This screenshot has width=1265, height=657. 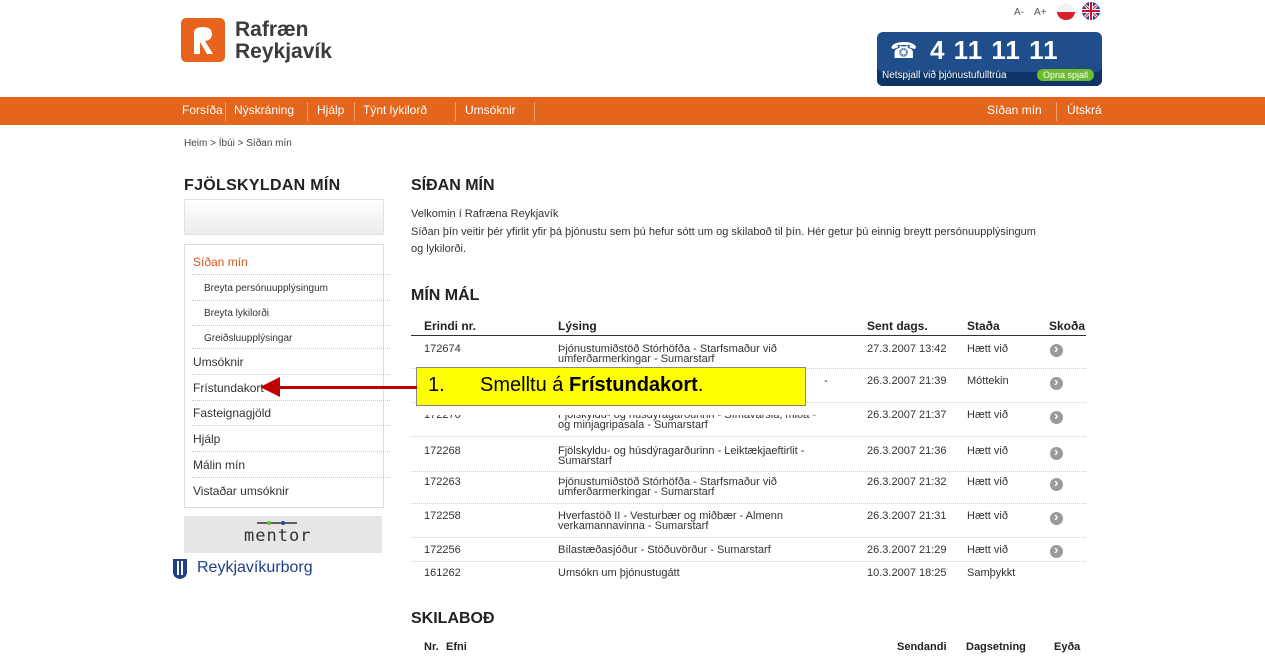 What do you see at coordinates (1084, 110) in the screenshot?
I see `nav-utskra: Útskrá` at bounding box center [1084, 110].